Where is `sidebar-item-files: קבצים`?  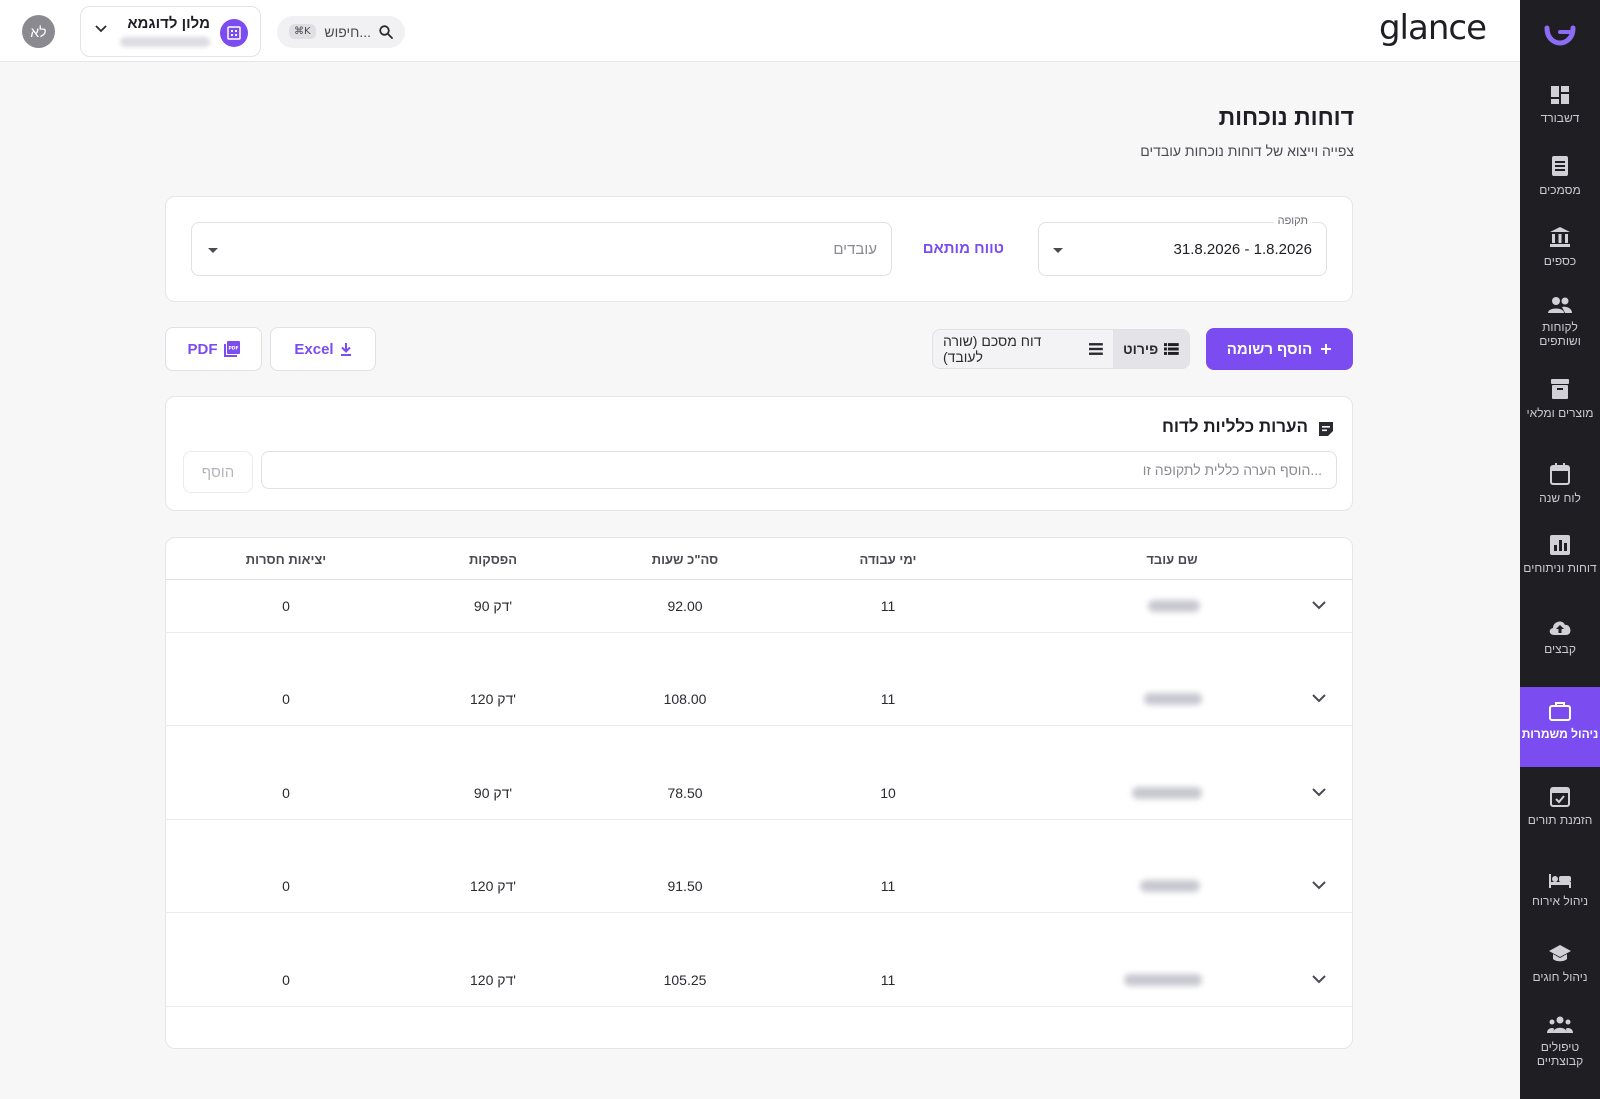 sidebar-item-files: קבצים is located at coordinates (1560, 648).